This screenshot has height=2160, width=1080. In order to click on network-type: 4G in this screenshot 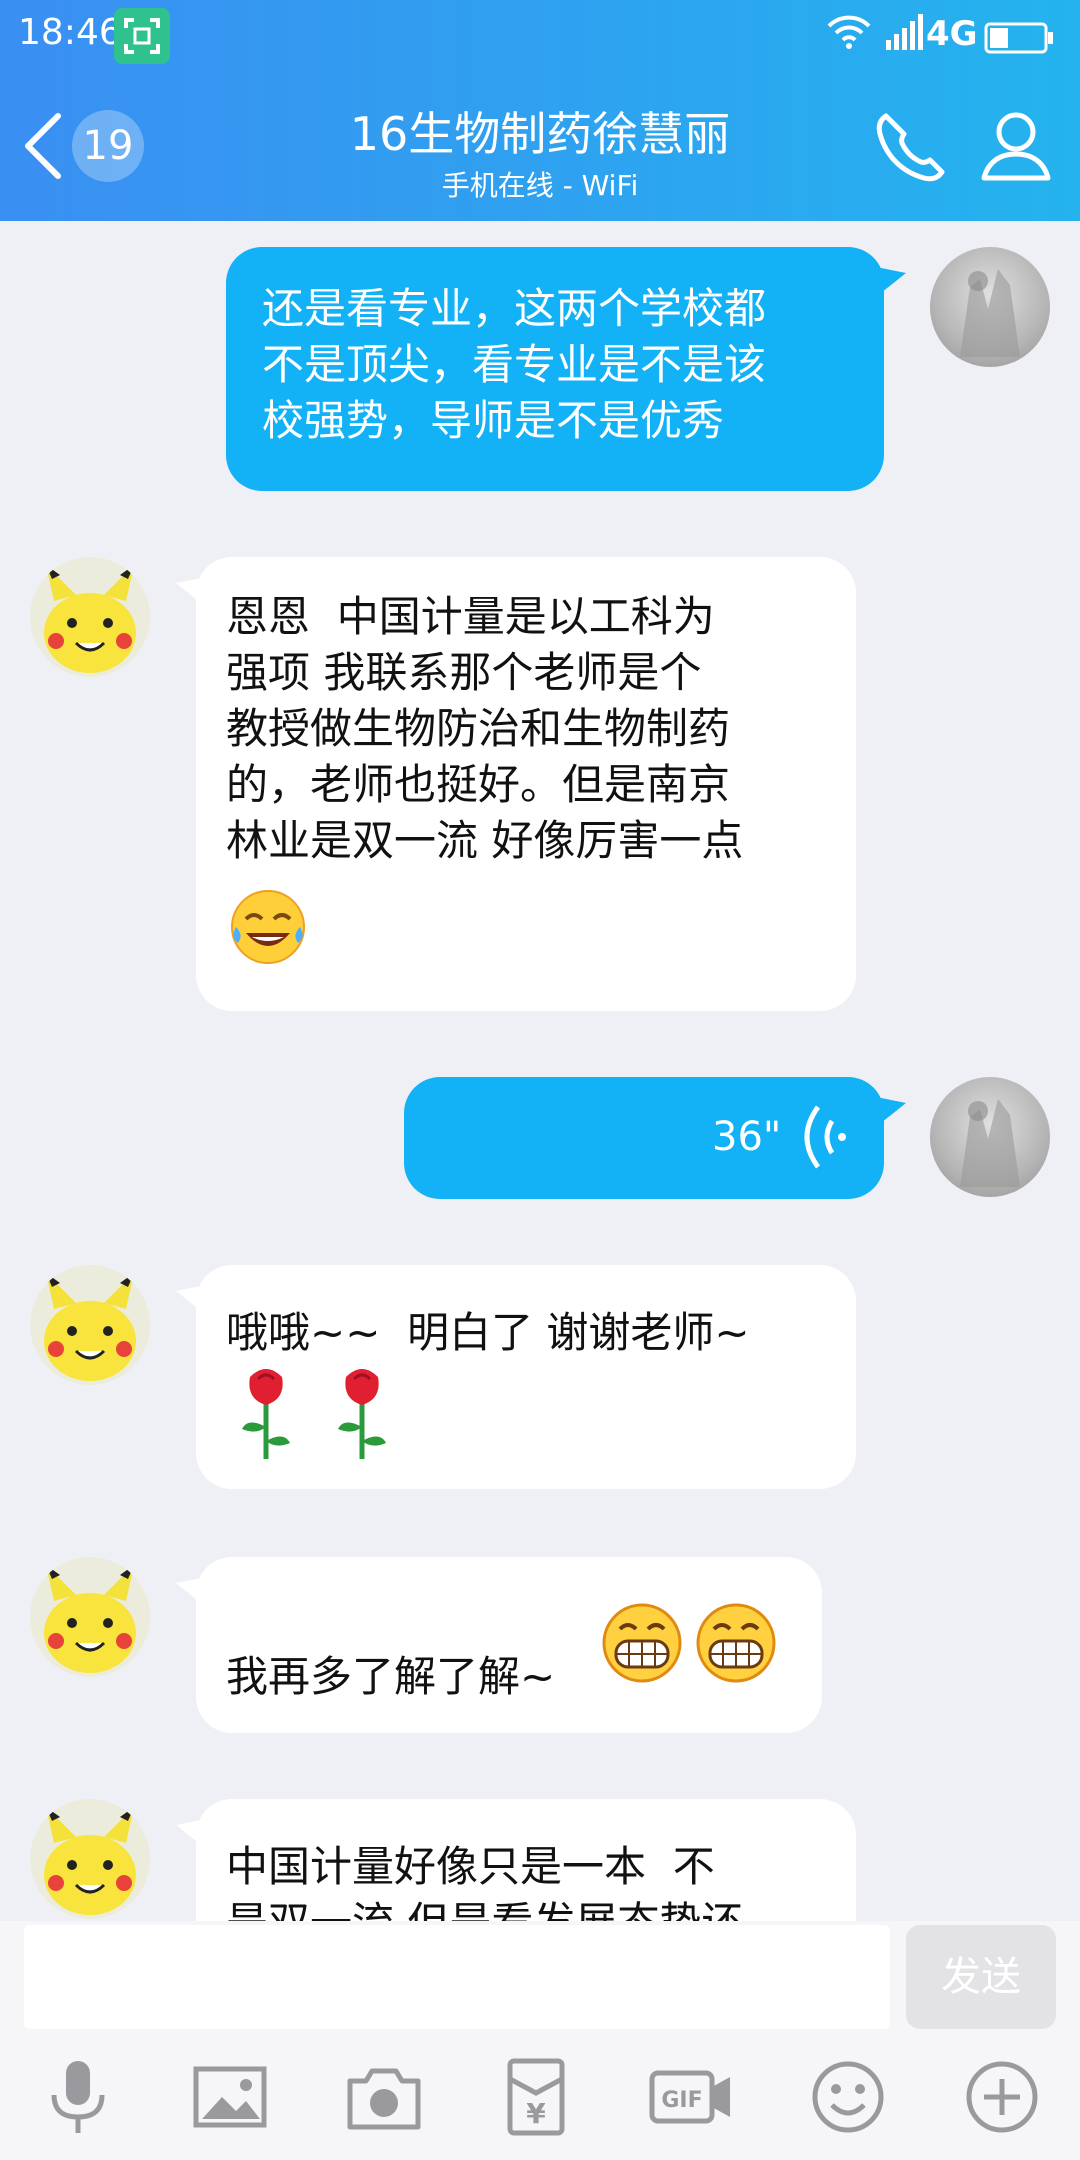, I will do `click(952, 34)`.